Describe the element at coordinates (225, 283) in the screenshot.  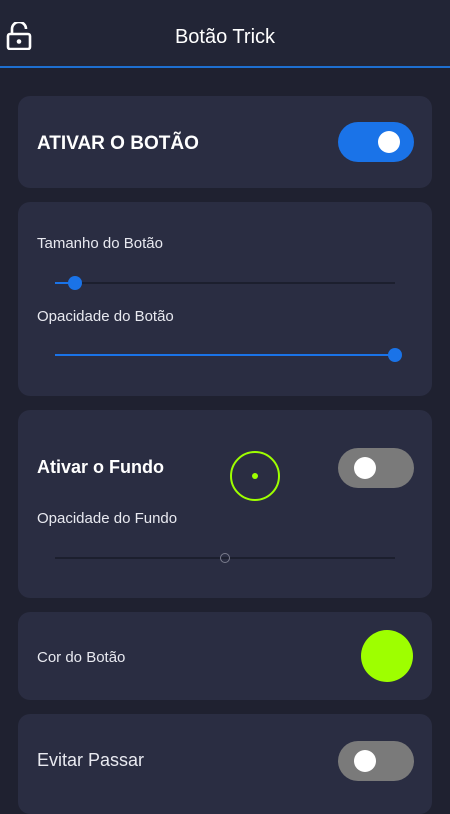
I see `button-size-slider` at that location.